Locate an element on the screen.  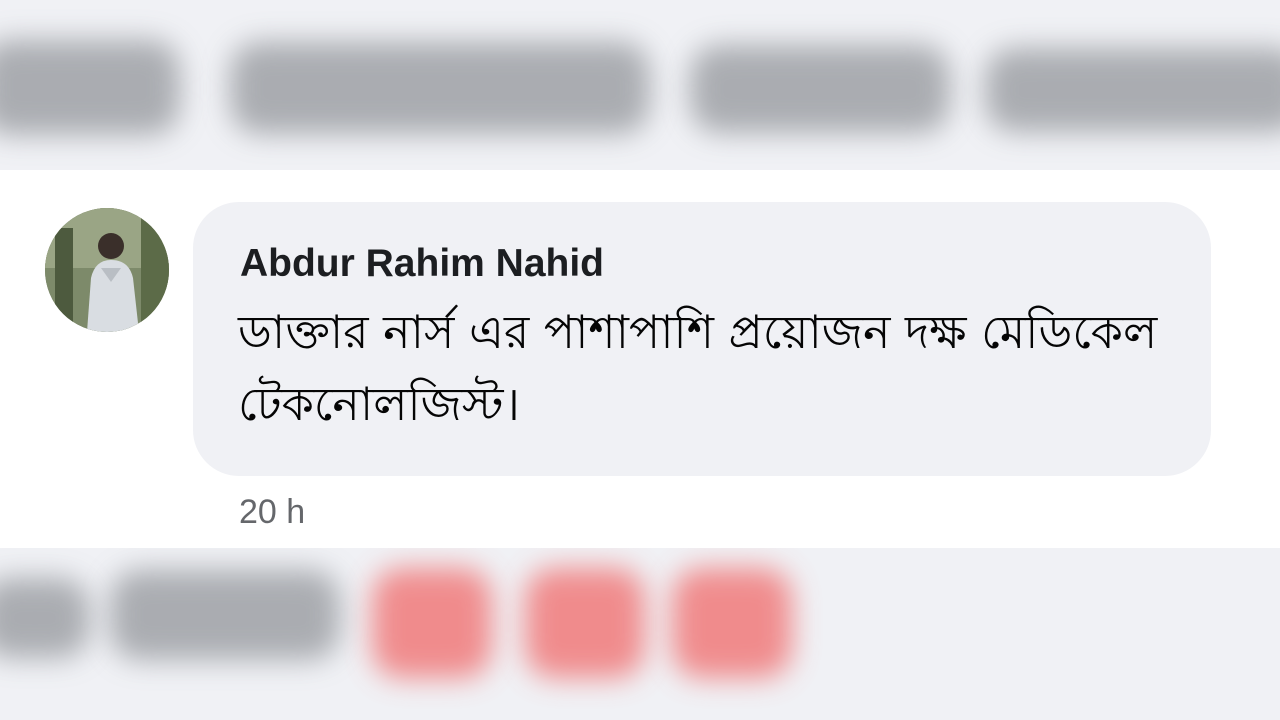
profile-photo-icon is located at coordinates (107, 270).